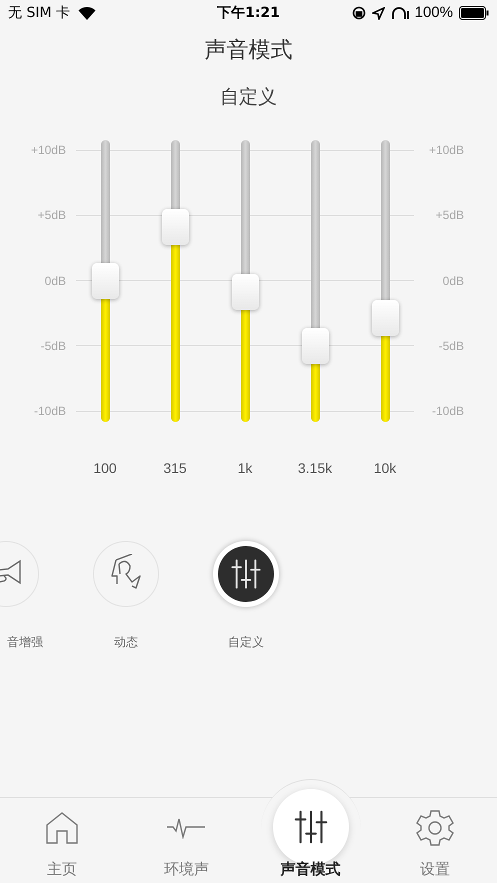  I want to click on sliders-icon, so click(246, 574).